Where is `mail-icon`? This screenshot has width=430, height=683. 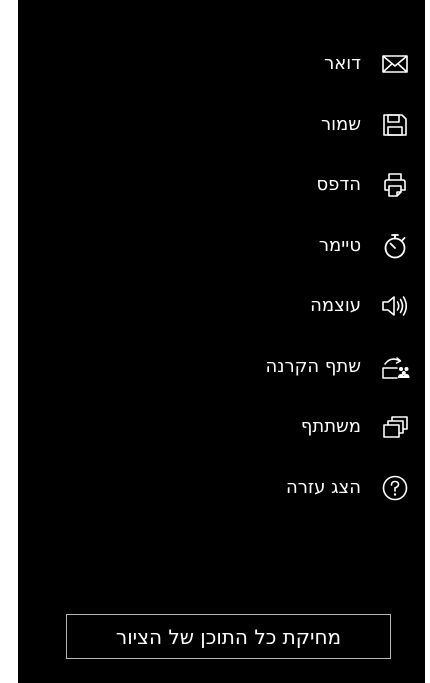 mail-icon is located at coordinates (395, 64).